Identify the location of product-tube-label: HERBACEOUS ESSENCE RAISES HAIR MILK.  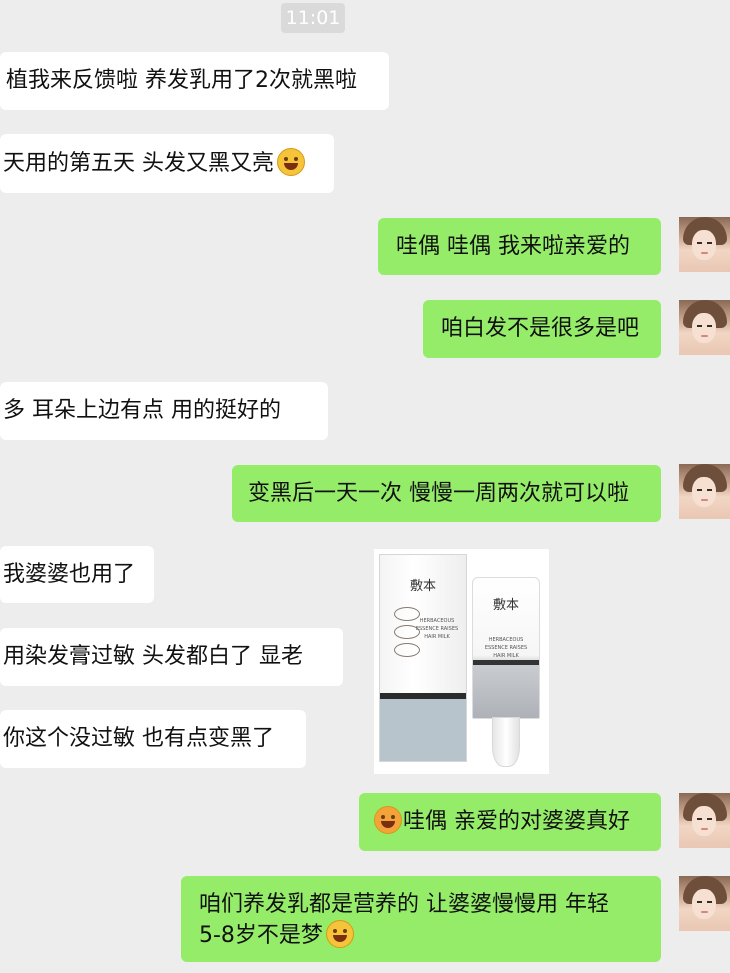
(506, 648).